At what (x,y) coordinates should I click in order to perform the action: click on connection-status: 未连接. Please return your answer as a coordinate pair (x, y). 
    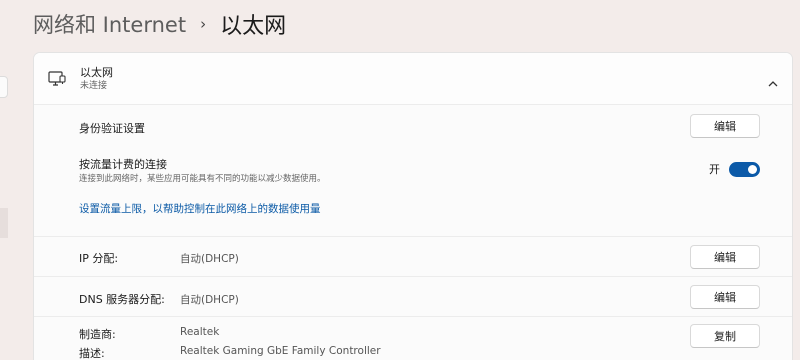
    Looking at the image, I should click on (94, 86).